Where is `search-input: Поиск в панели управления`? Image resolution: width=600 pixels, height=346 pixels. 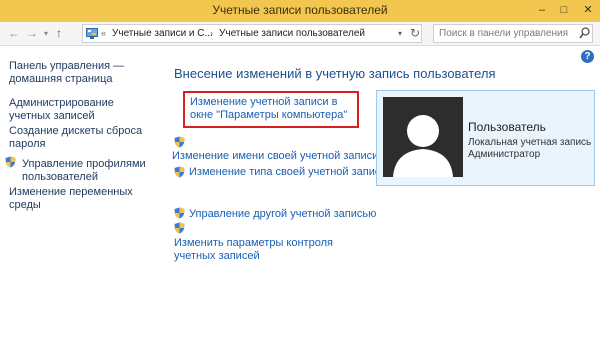
search-input: Поиск в панели управления is located at coordinates (513, 33).